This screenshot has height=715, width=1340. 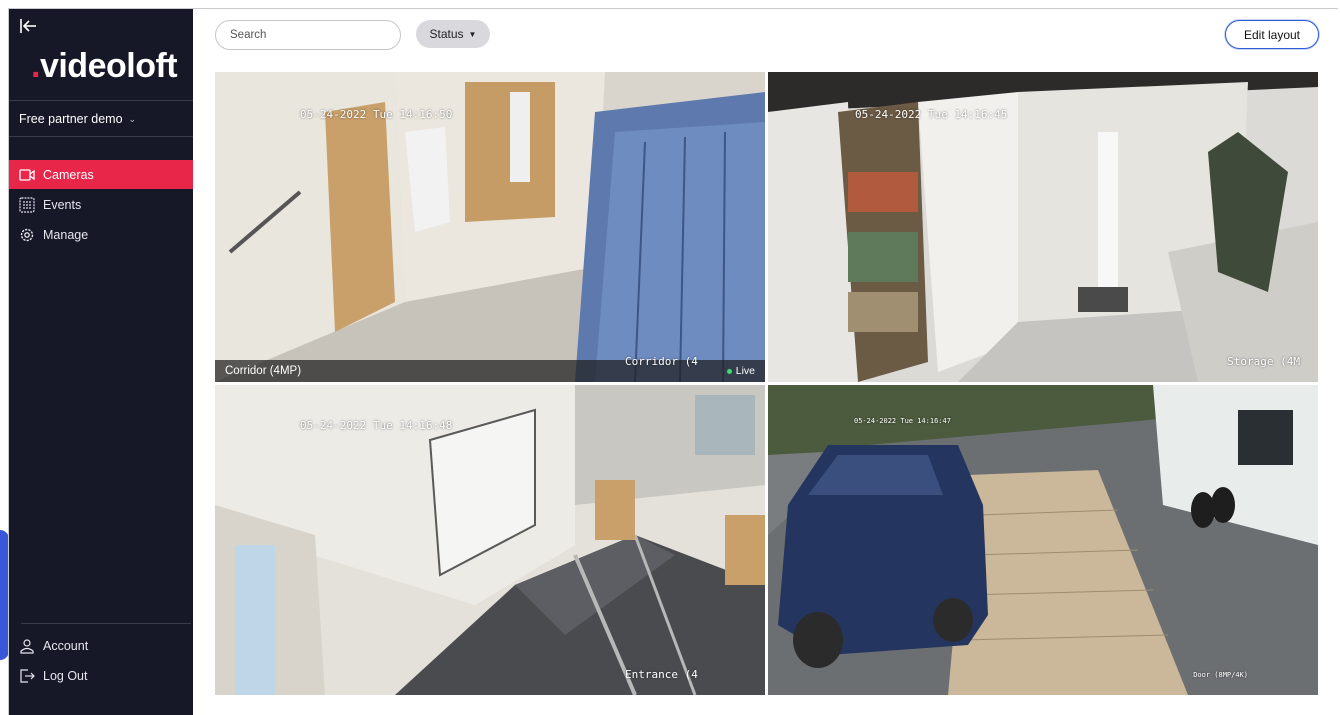 I want to click on camera-overlay-name: Corridor (4, so click(x=661, y=361).